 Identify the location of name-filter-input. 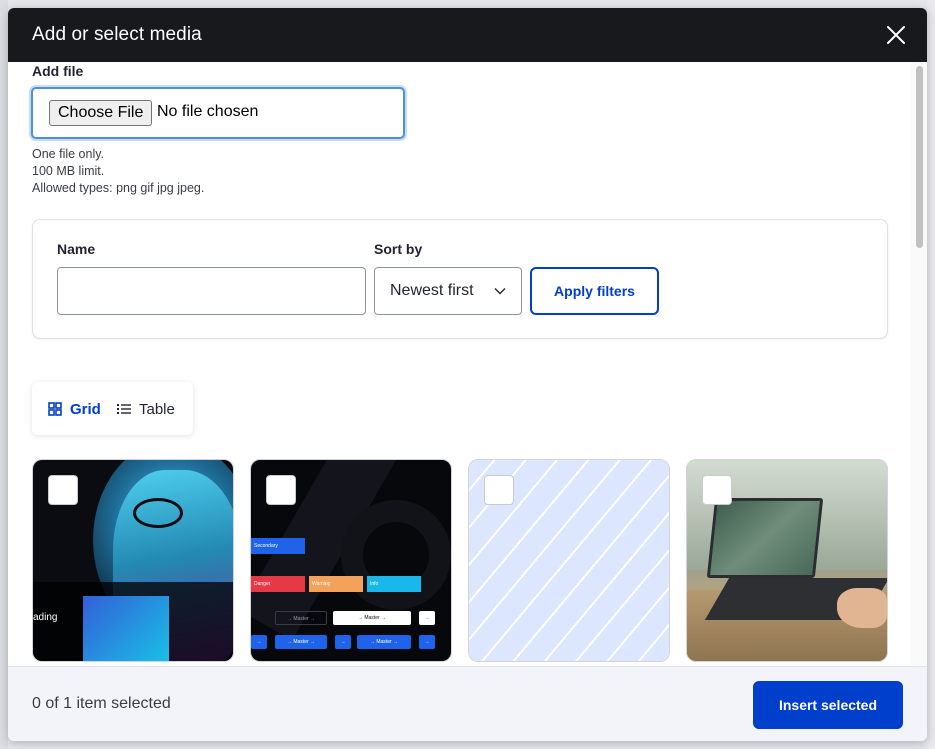
(211, 291).